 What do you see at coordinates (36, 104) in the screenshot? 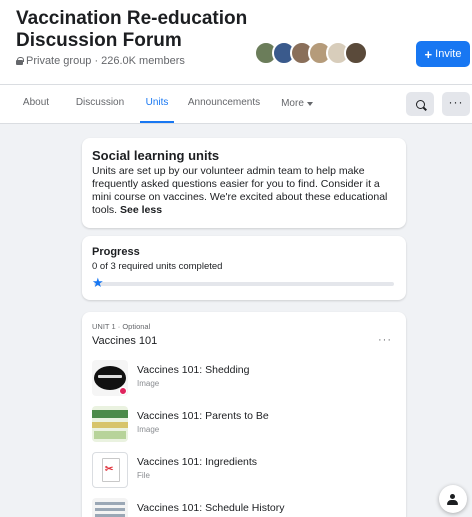
I see `tab-about: About` at bounding box center [36, 104].